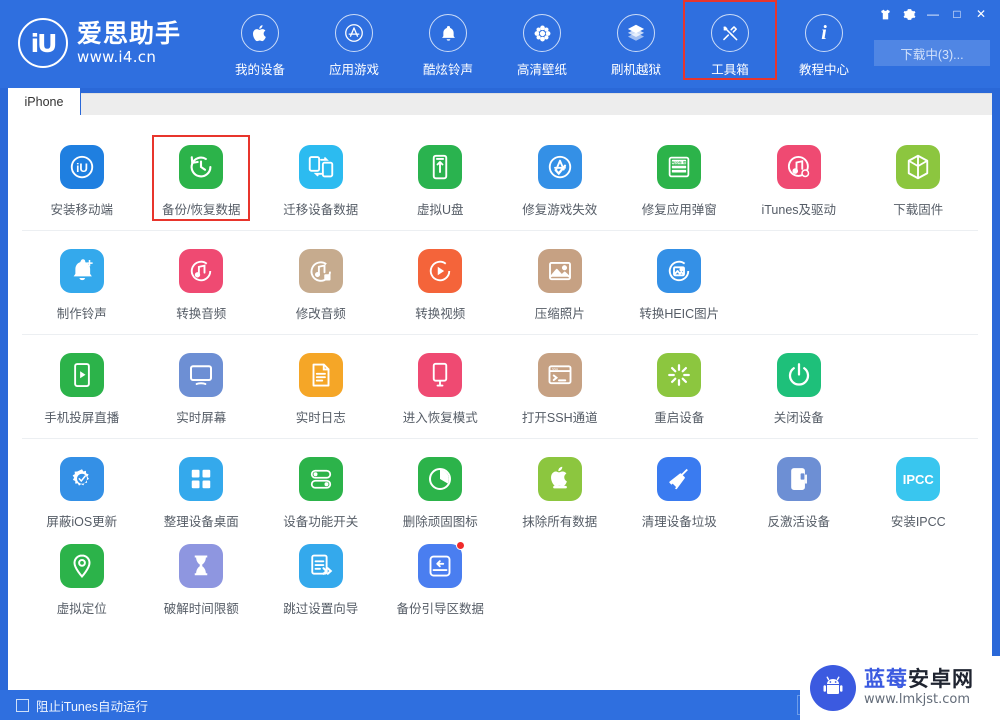 The height and width of the screenshot is (720, 1000). I want to click on tool-open-ssh: SSH 打开SSH通道, so click(560, 388).